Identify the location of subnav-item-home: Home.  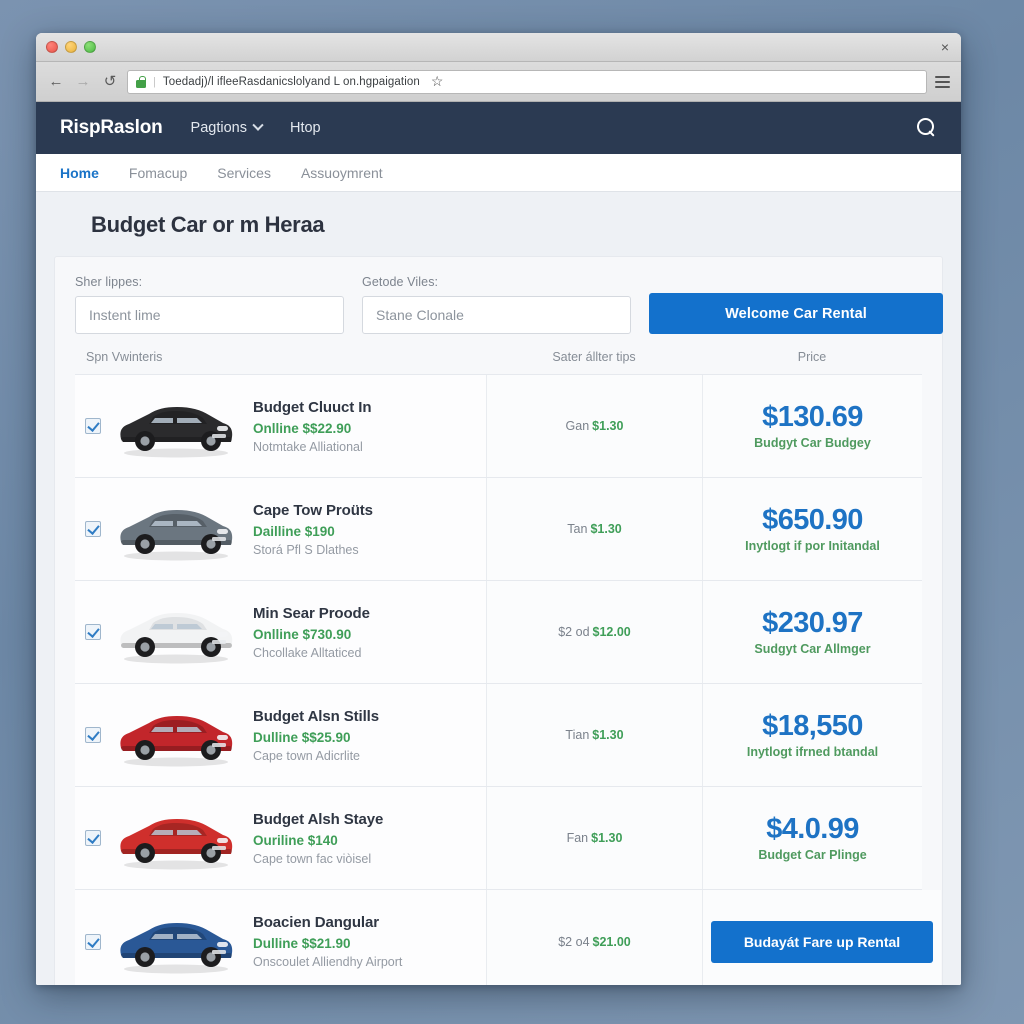
(79, 173).